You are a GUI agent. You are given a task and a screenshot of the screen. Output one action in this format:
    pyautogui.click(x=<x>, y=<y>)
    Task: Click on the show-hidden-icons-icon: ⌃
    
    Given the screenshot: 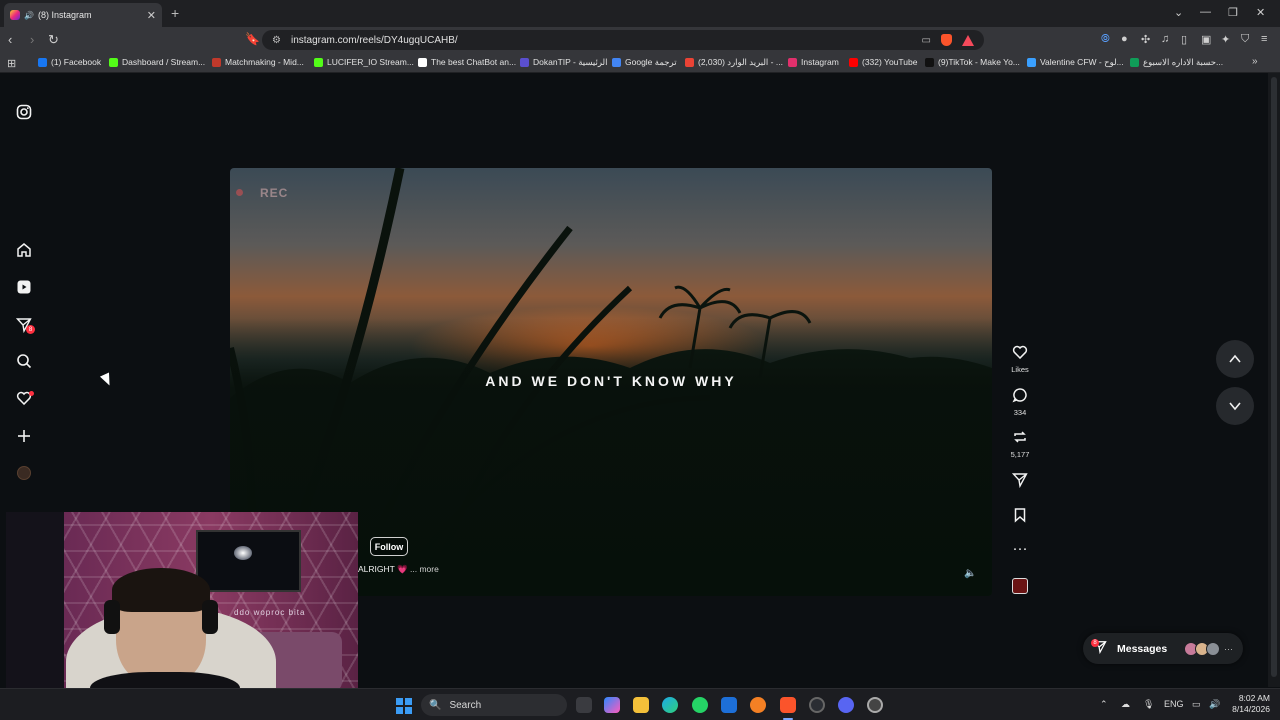 What is the action you would take?
    pyautogui.click(x=1104, y=704)
    